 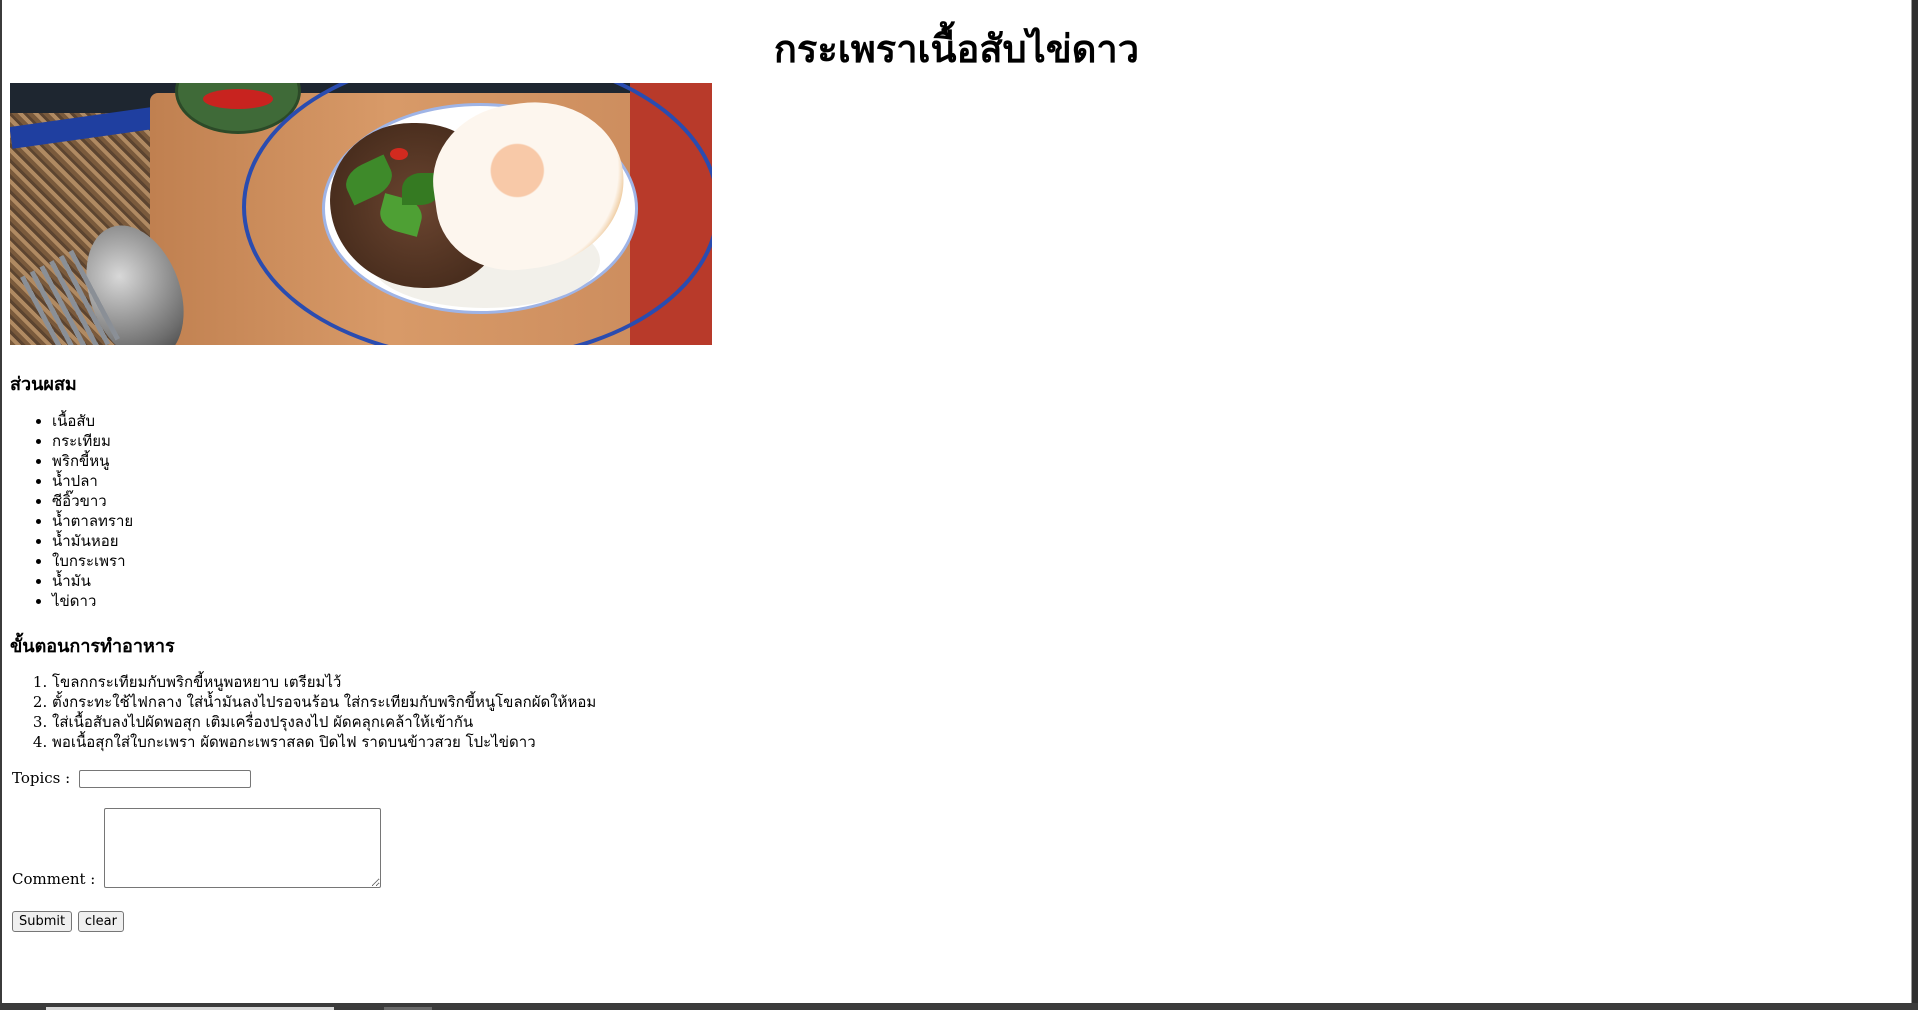 I want to click on list-item: ใบกระเพรา, so click(x=92, y=561).